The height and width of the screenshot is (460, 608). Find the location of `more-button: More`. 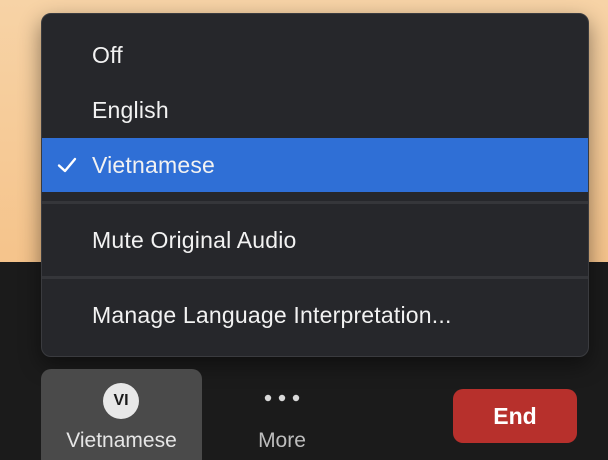

more-button: More is located at coordinates (282, 414).